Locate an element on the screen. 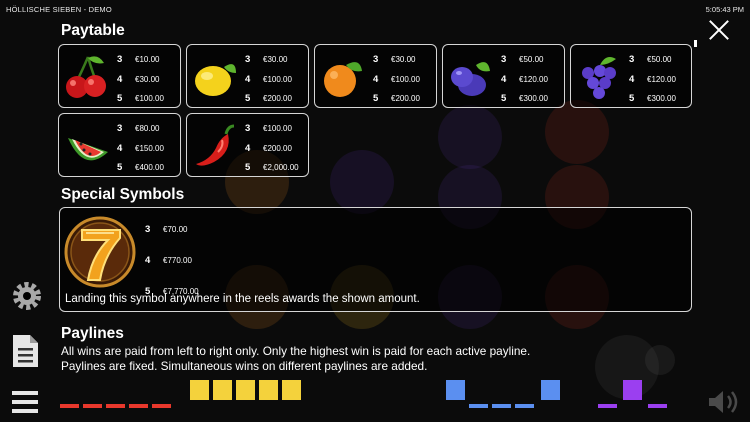 The height and width of the screenshot is (422, 750). payout-amount: €70.00 is located at coordinates (175, 229).